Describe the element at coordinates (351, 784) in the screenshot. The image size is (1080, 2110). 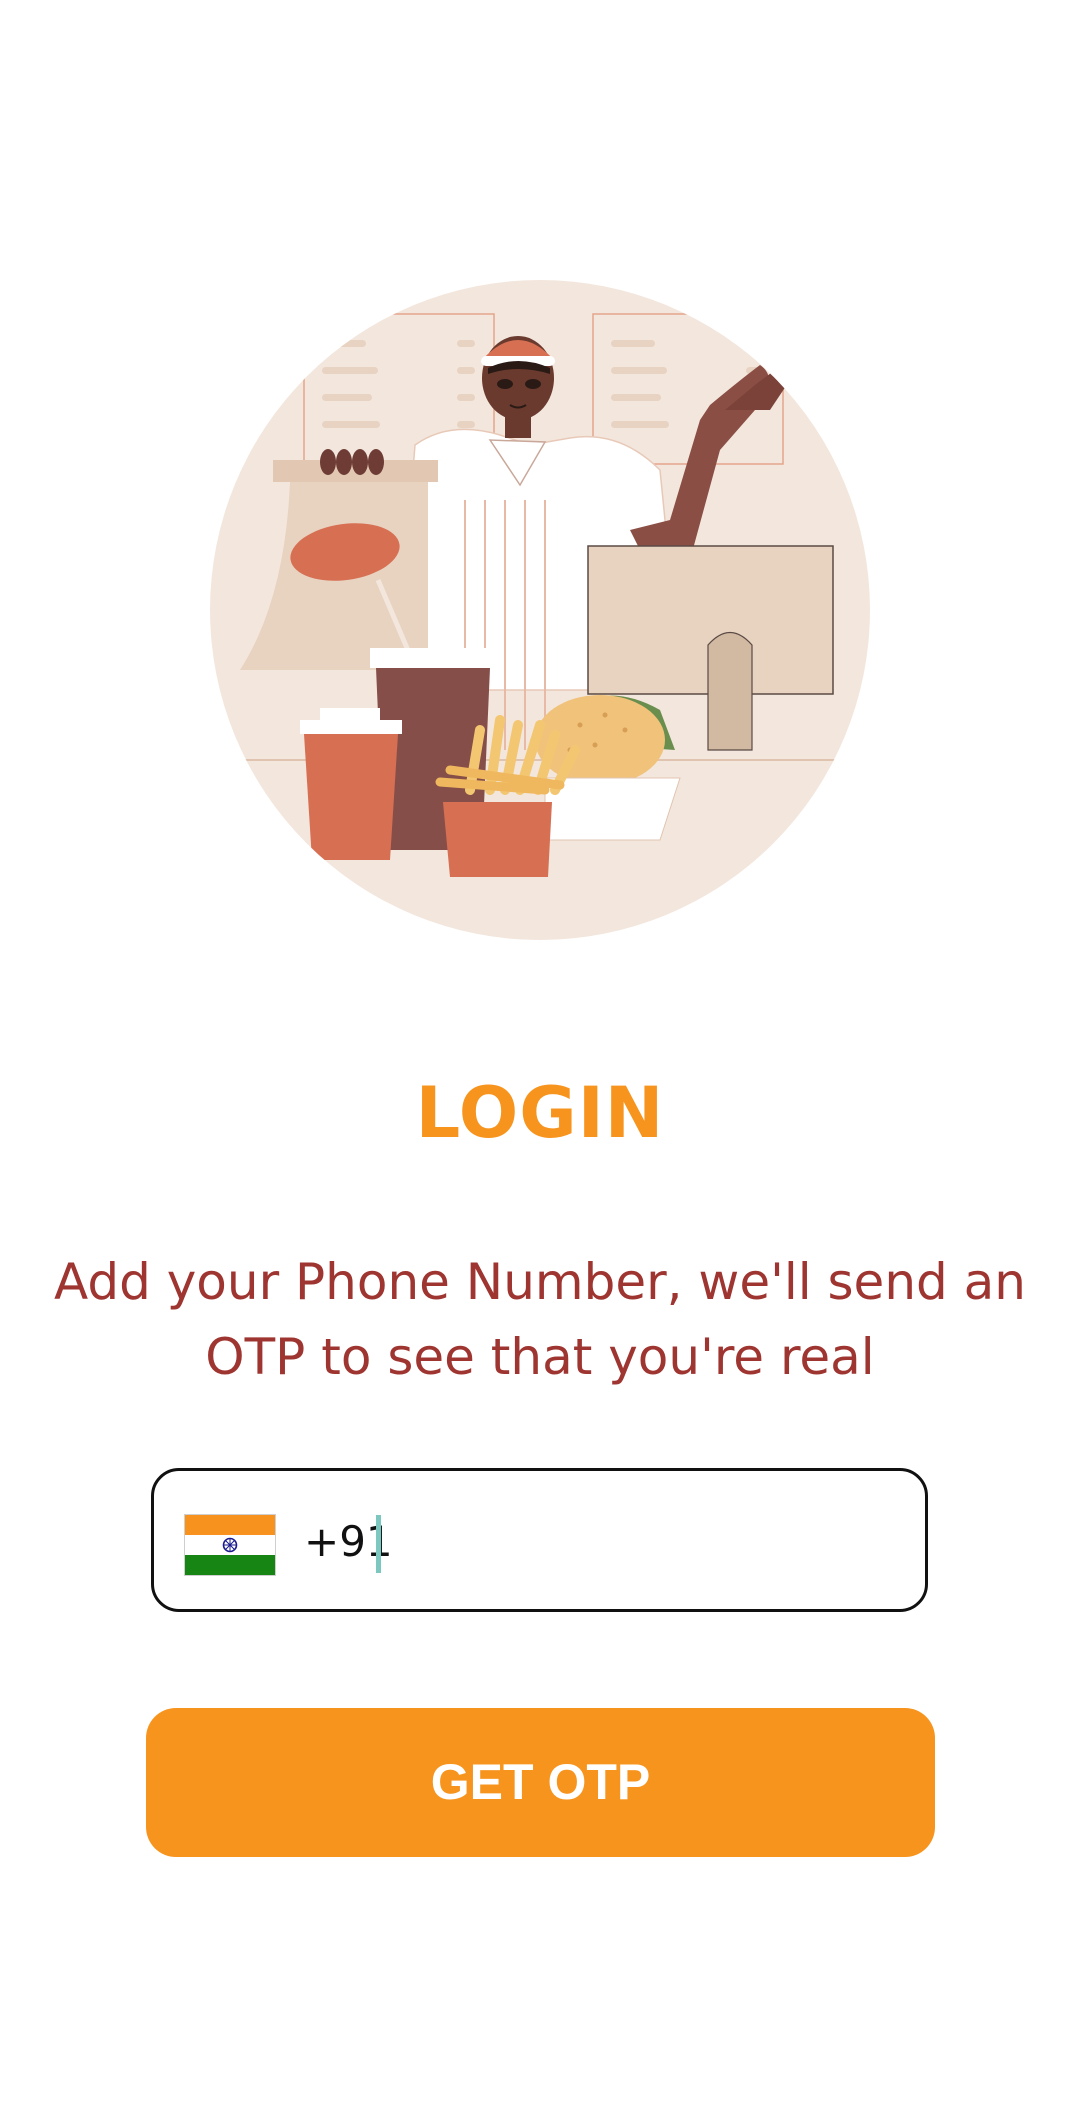
I see `small-drink-cup` at that location.